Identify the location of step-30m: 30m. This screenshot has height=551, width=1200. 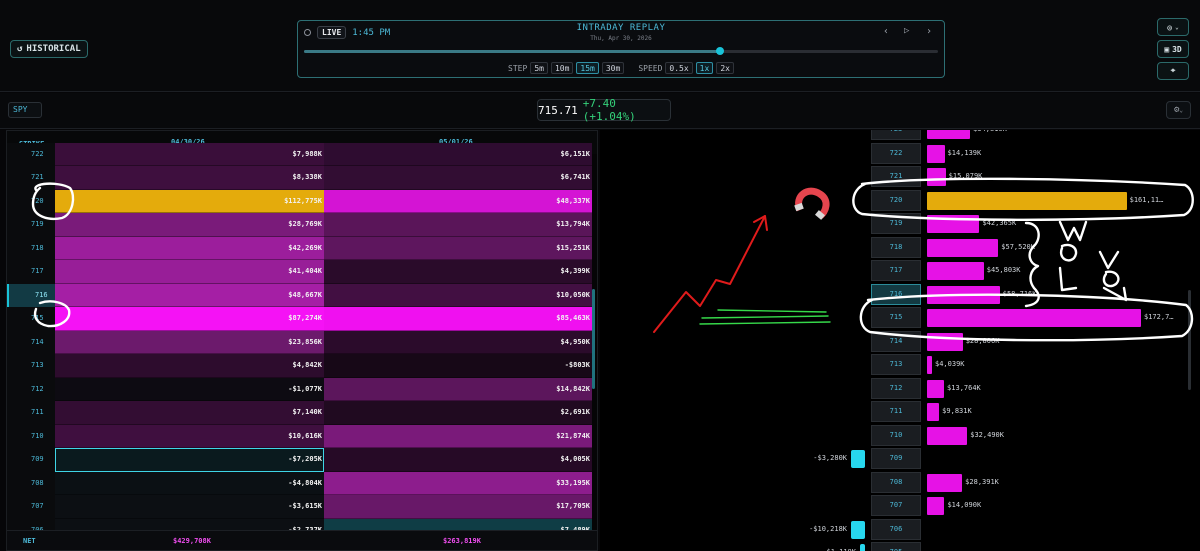
(613, 68).